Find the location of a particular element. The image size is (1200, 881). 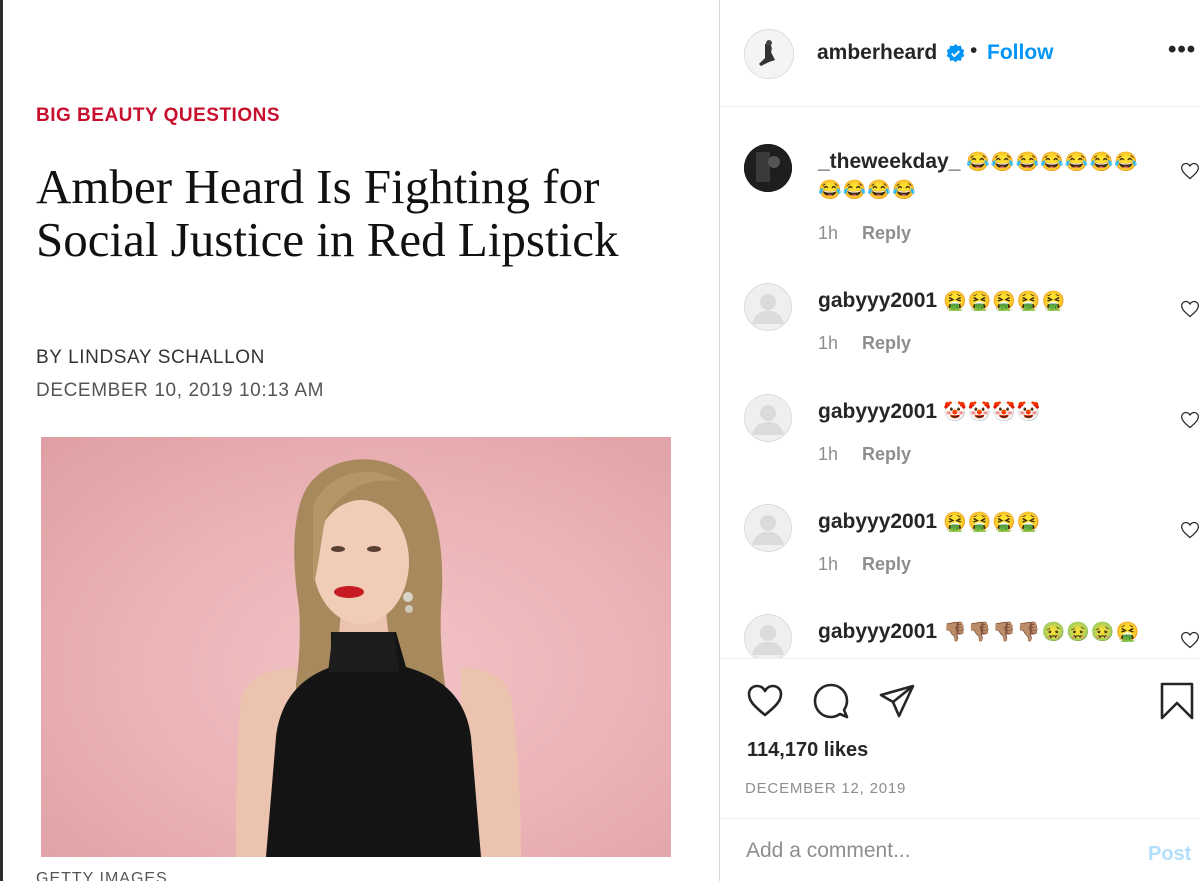

post-header: amberheard • Follow ••• is located at coordinates (960, 53).